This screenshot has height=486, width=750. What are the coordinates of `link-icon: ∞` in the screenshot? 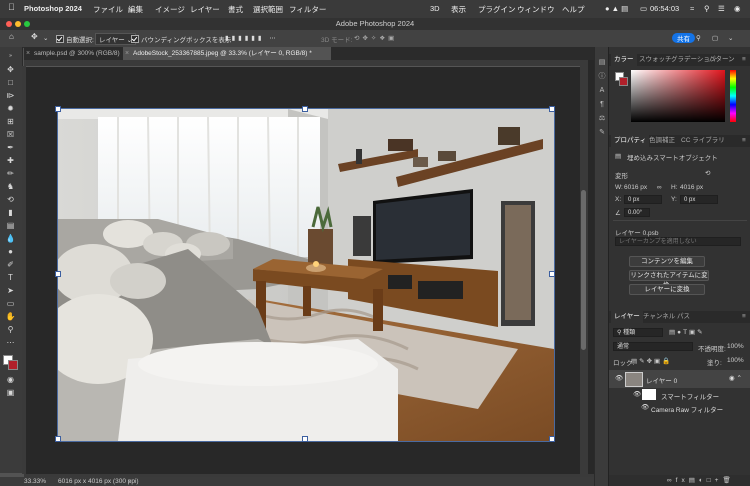 It's located at (659, 187).